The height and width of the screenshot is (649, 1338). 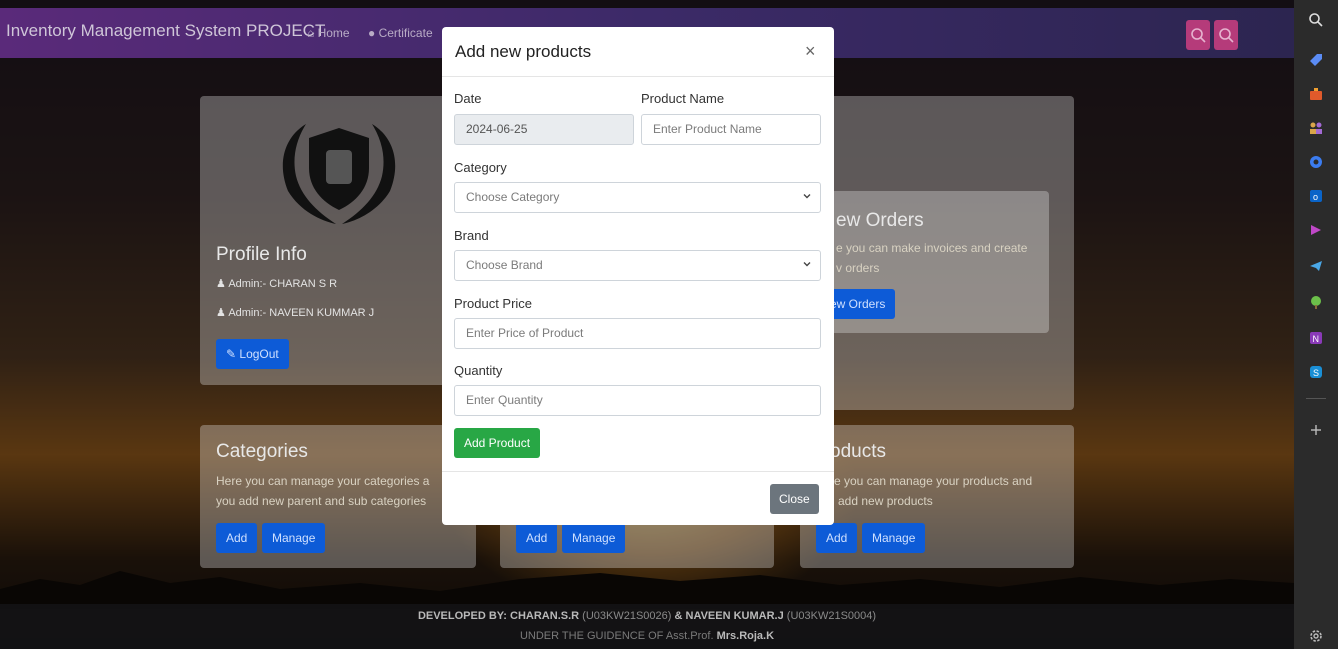 What do you see at coordinates (894, 538) in the screenshot?
I see `products-manage-button: Manage` at bounding box center [894, 538].